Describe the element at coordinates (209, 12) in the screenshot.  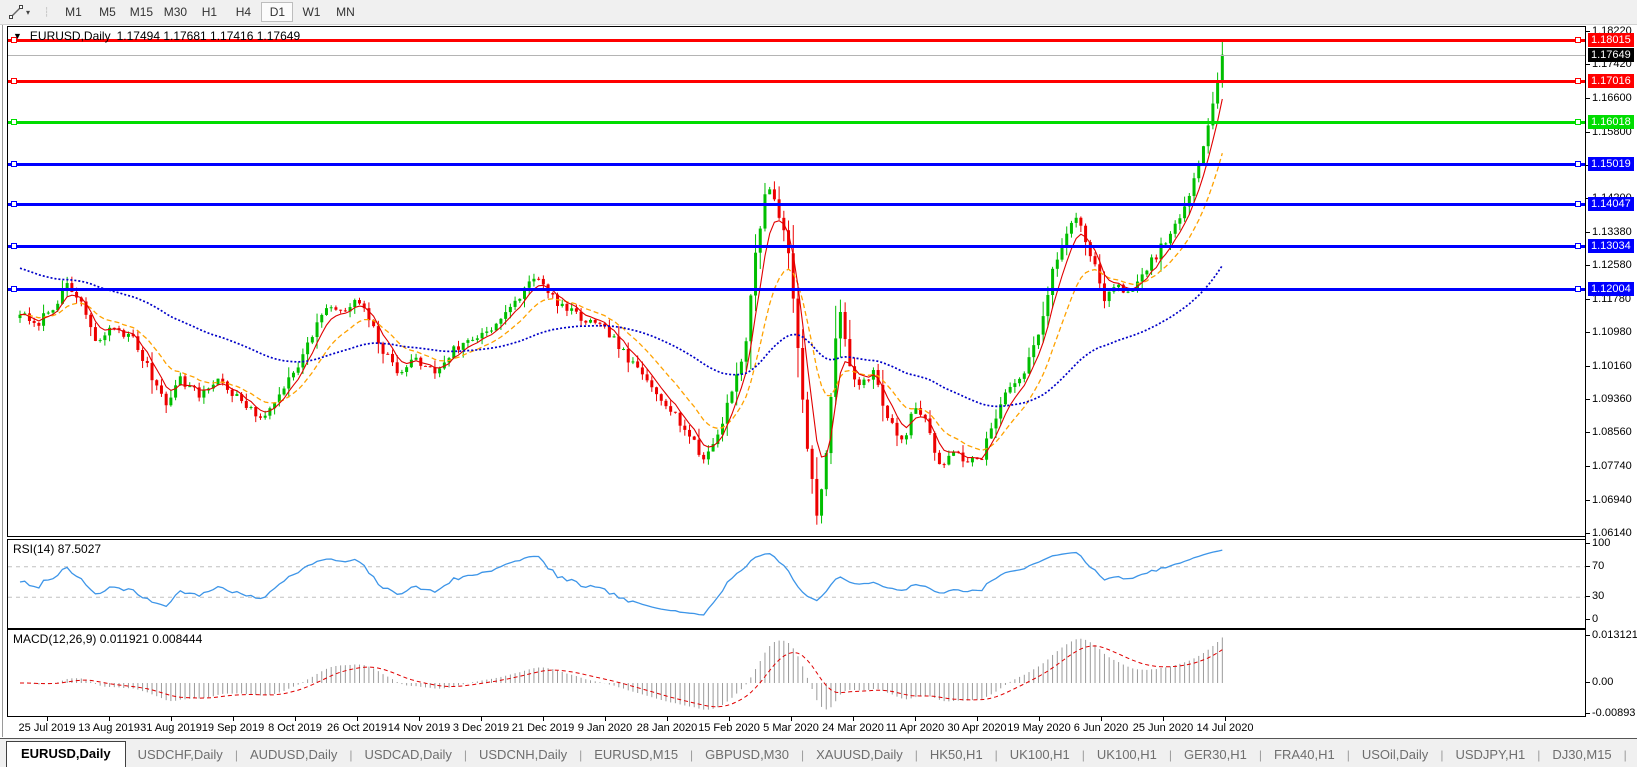
I see `timeframe-button-h1: H1` at that location.